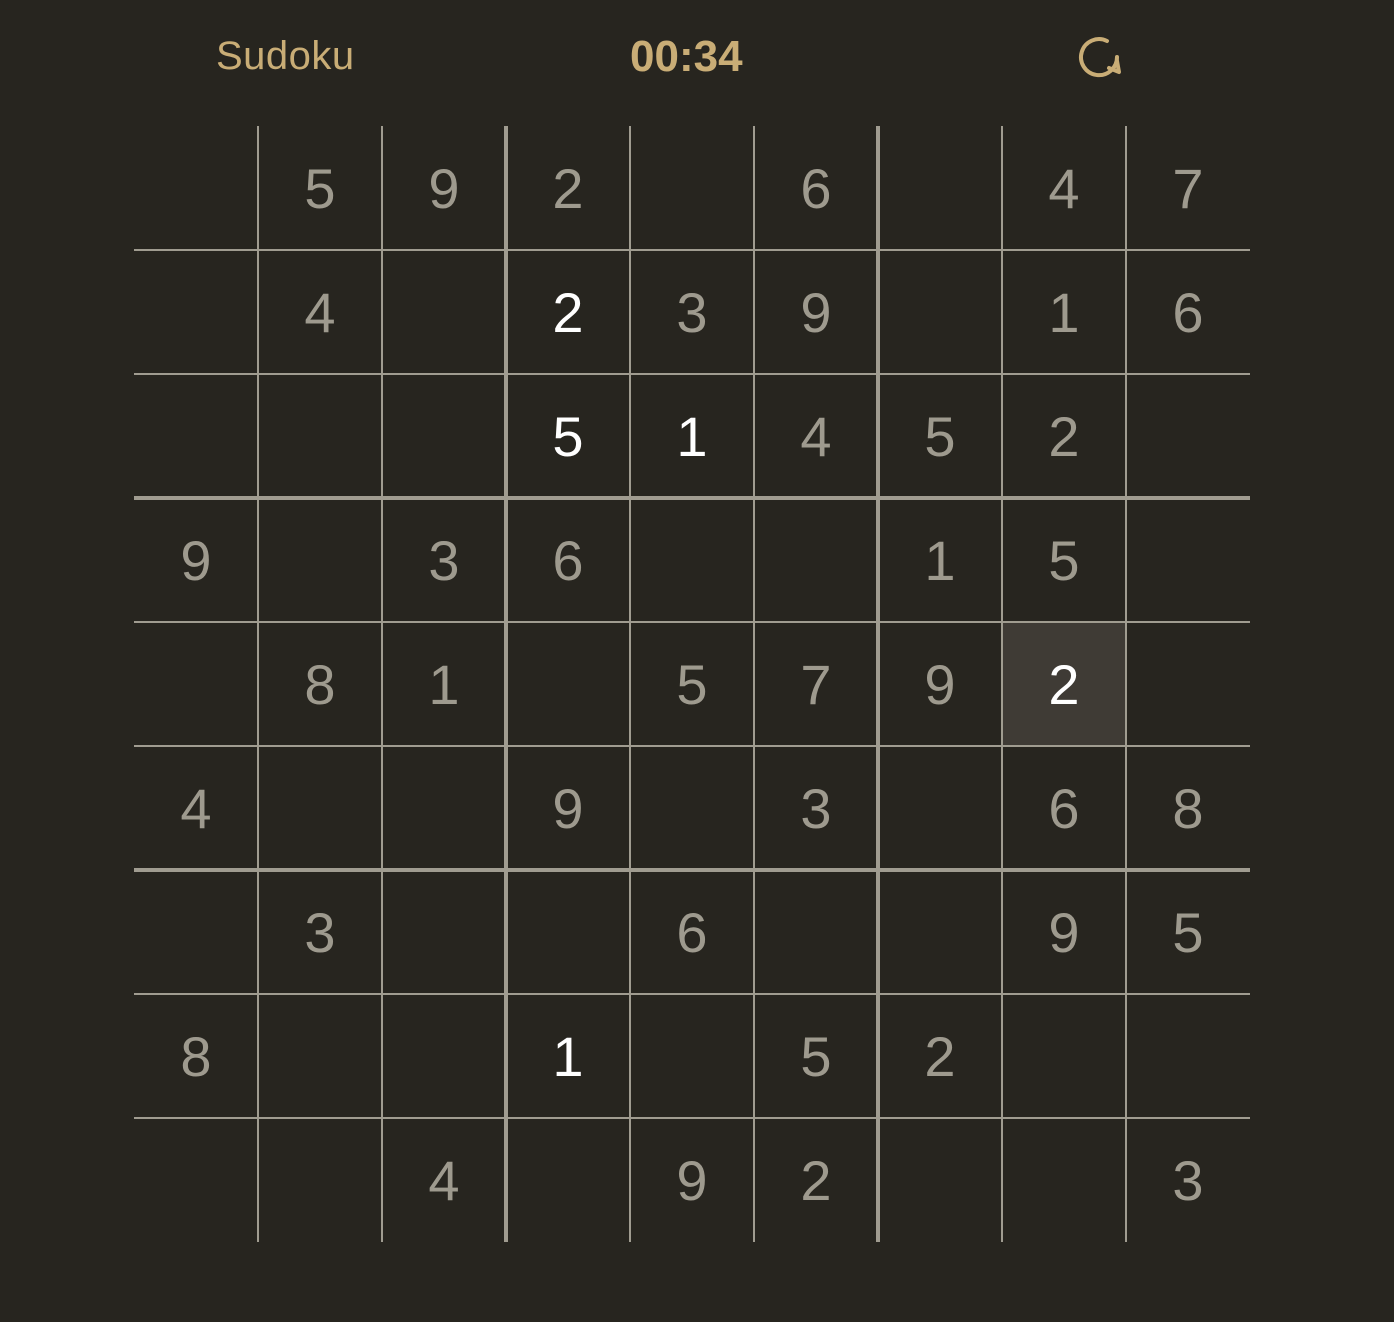  What do you see at coordinates (444, 560) in the screenshot?
I see `sudoku-cell-r4-c3: 3` at bounding box center [444, 560].